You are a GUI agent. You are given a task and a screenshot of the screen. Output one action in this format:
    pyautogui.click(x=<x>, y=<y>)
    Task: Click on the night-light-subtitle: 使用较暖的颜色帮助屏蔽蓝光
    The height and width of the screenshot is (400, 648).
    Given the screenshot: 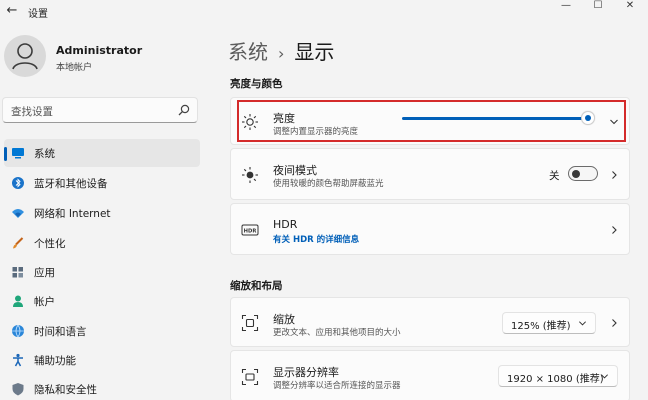 What is the action you would take?
    pyautogui.click(x=328, y=184)
    